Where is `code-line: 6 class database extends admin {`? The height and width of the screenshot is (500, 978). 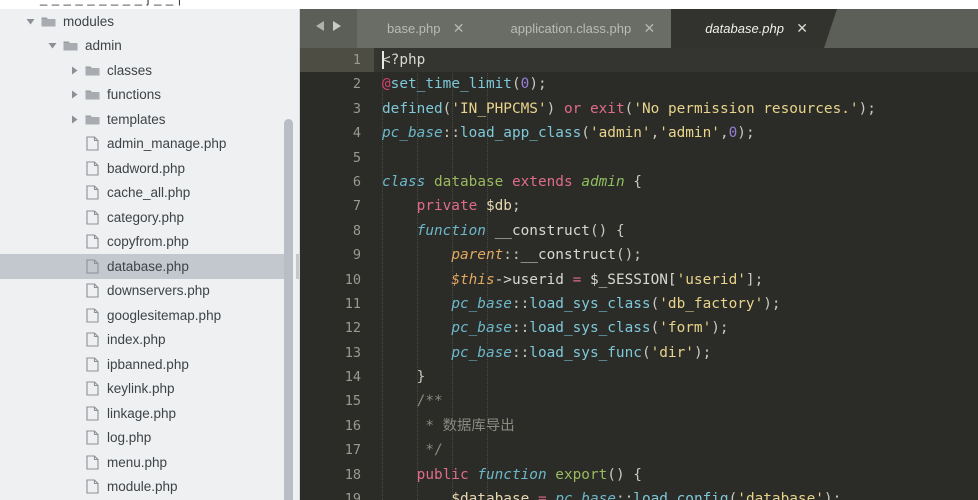 code-line: 6 class database extends admin { is located at coordinates (639, 182).